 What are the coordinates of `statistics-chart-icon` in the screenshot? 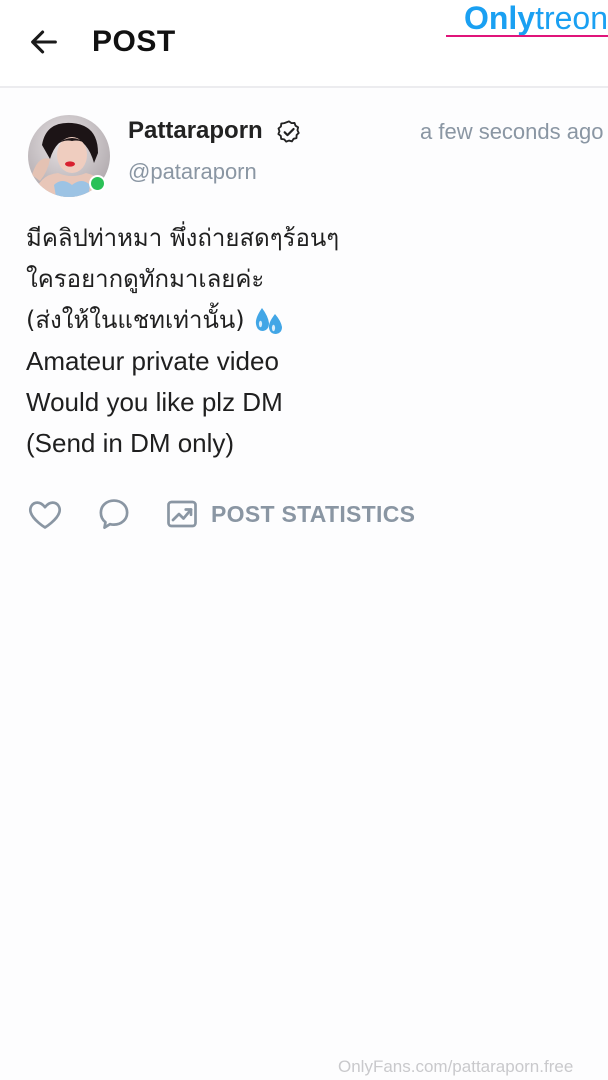 It's located at (182, 514).